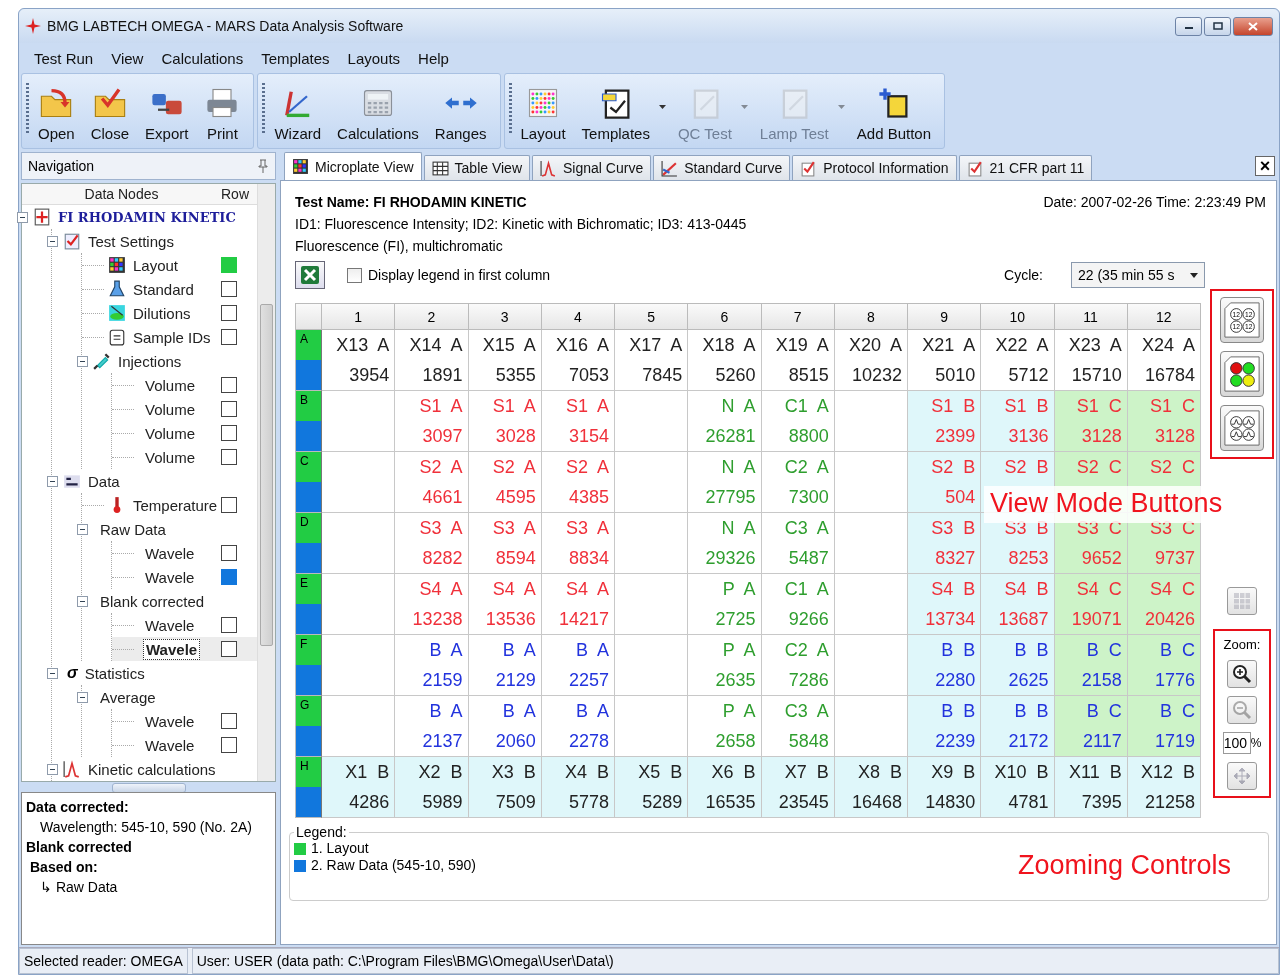 This screenshot has height=977, width=1282. Describe the element at coordinates (879, 772) in the screenshot. I see `well-label: X8 B` at that location.